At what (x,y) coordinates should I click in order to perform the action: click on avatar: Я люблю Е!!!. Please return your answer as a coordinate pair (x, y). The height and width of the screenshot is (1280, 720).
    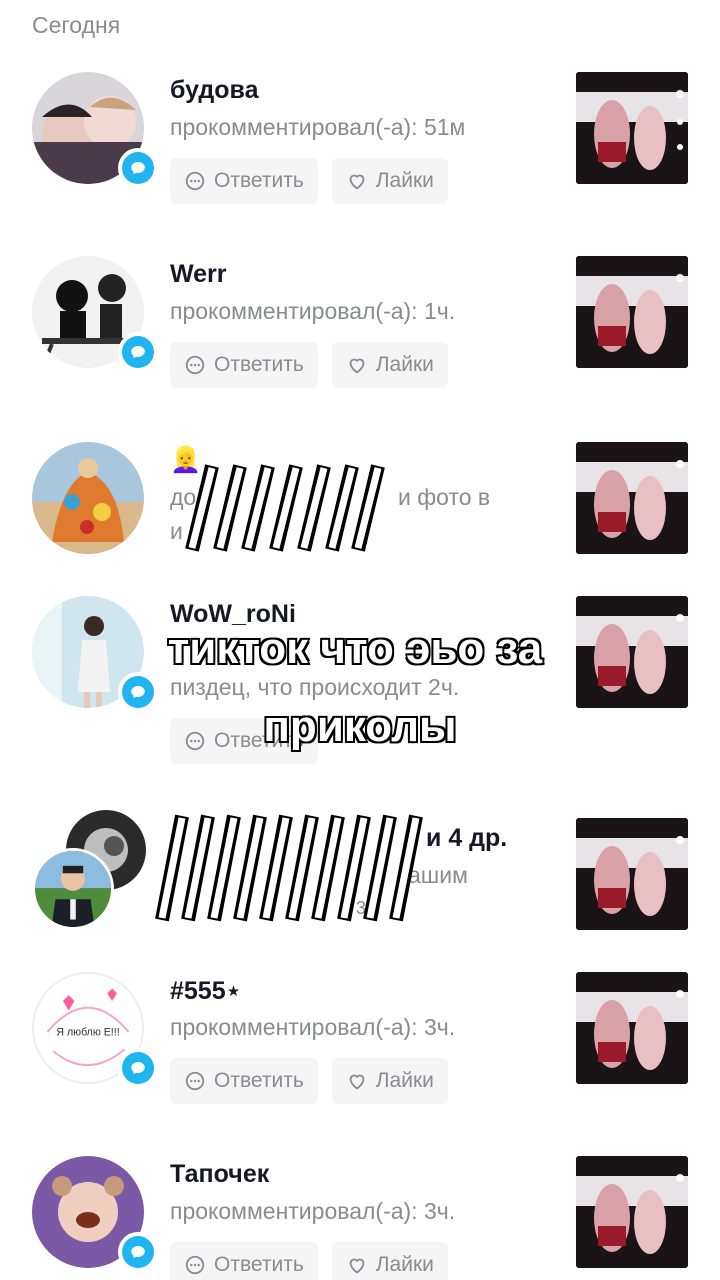
    Looking at the image, I should click on (95, 1030).